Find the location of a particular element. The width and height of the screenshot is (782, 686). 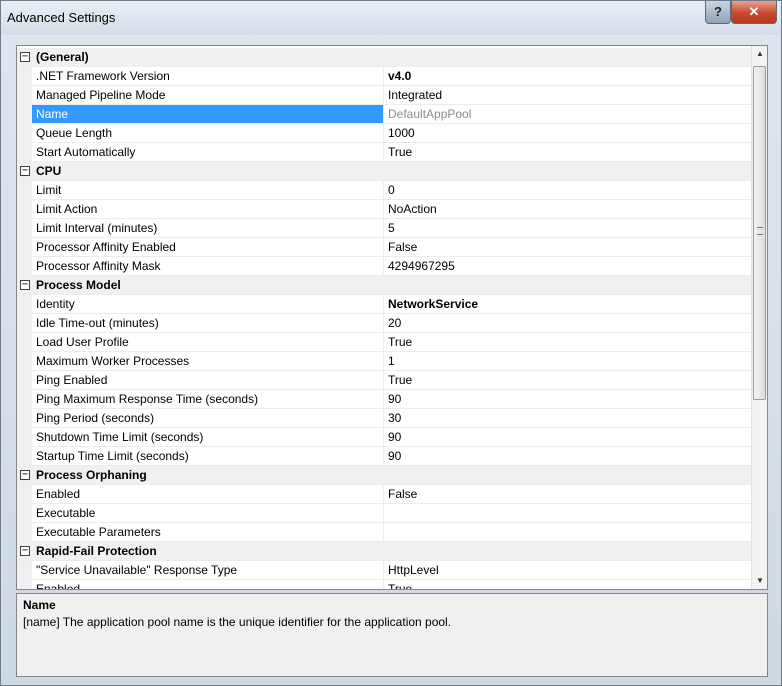

property-row: .NET Framework Version v4.0 is located at coordinates (384, 76).